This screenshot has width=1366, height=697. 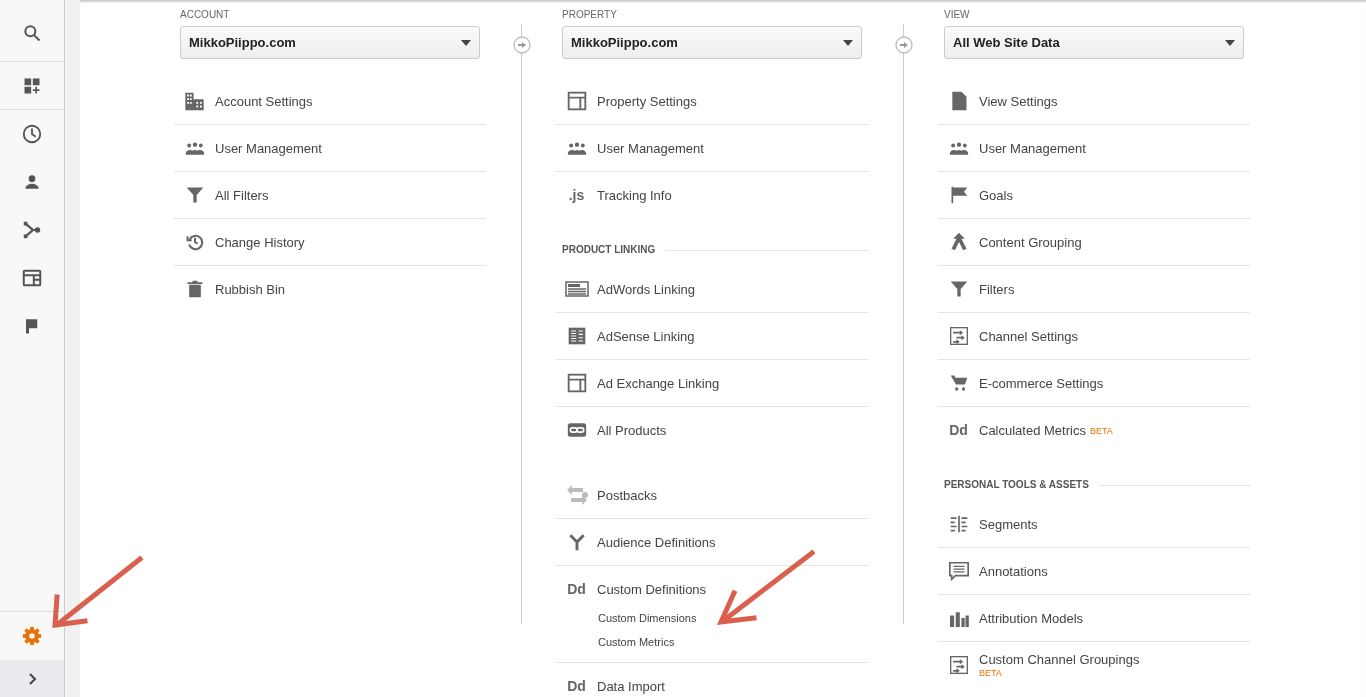 What do you see at coordinates (576, 195) in the screenshot?
I see `glyph-icon: .js` at bounding box center [576, 195].